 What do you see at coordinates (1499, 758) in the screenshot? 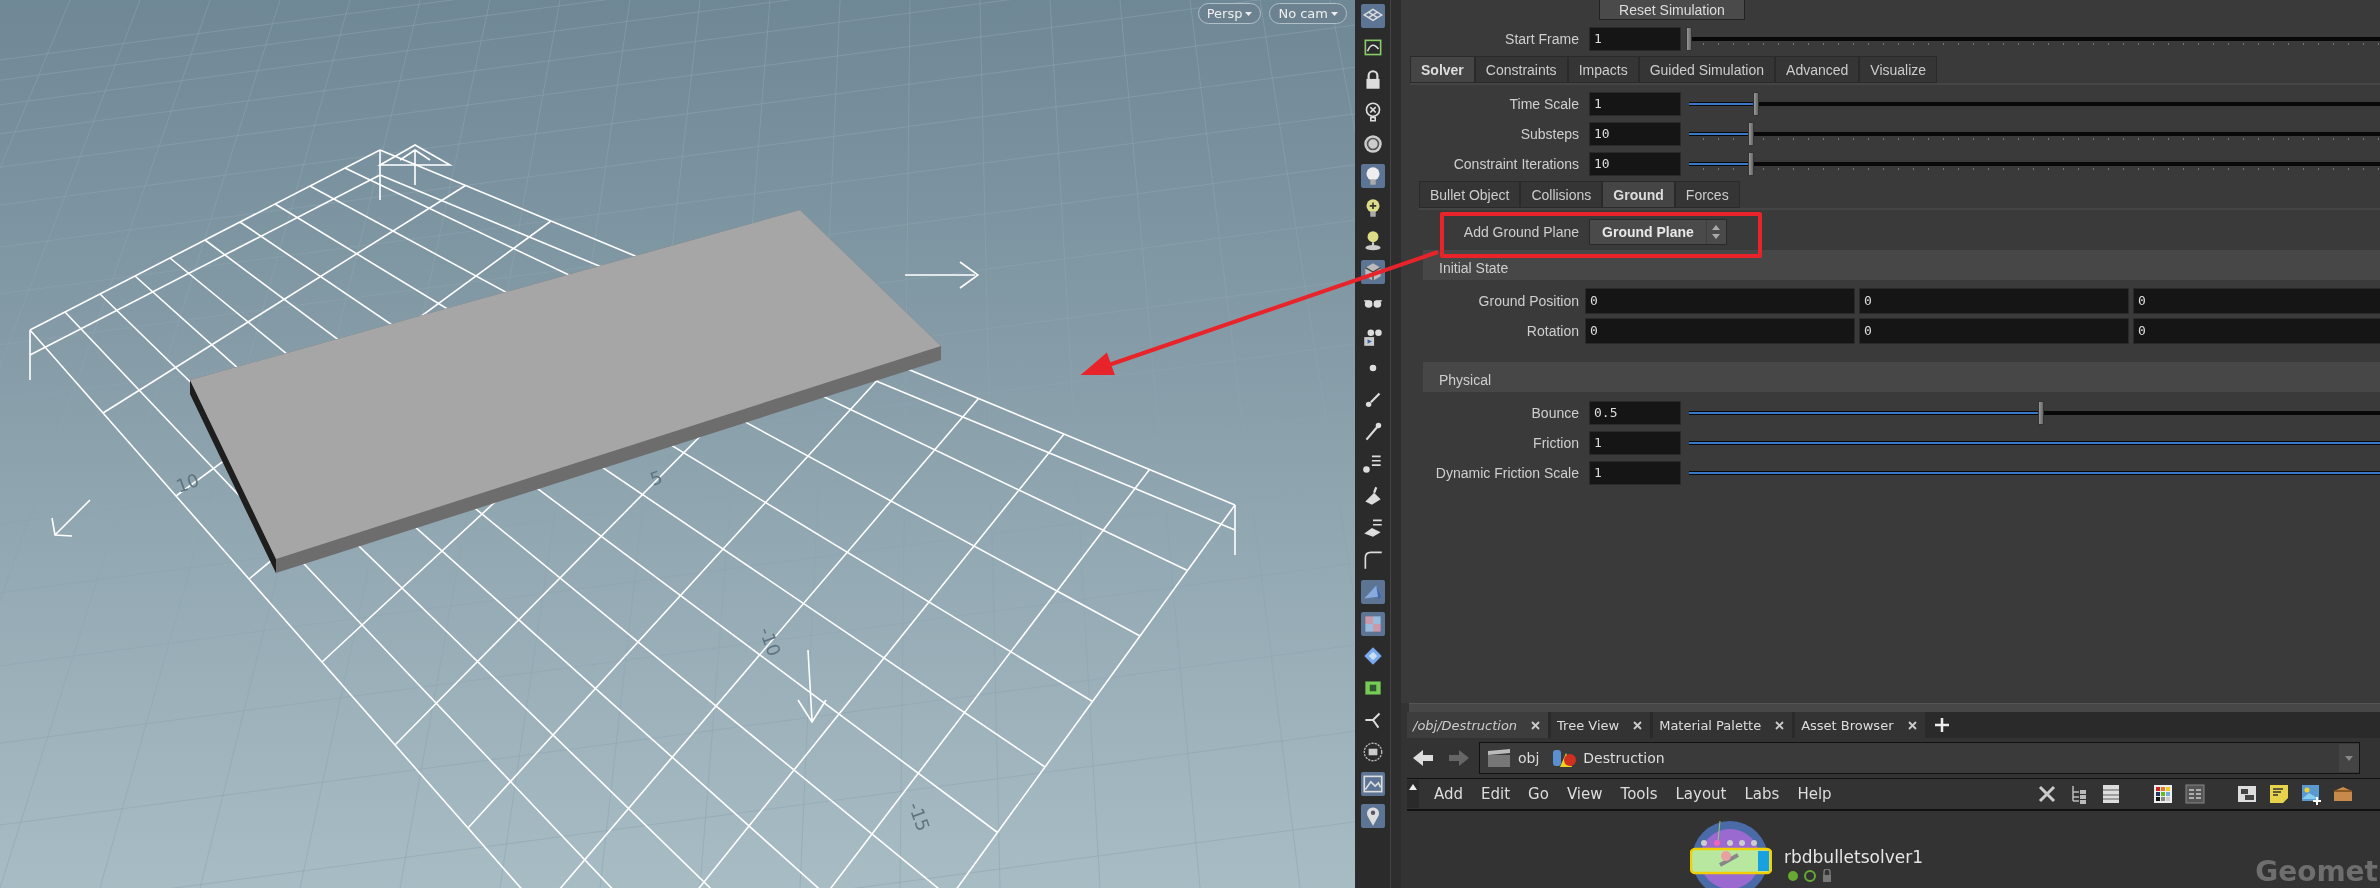
I see `clapperboard-icon` at bounding box center [1499, 758].